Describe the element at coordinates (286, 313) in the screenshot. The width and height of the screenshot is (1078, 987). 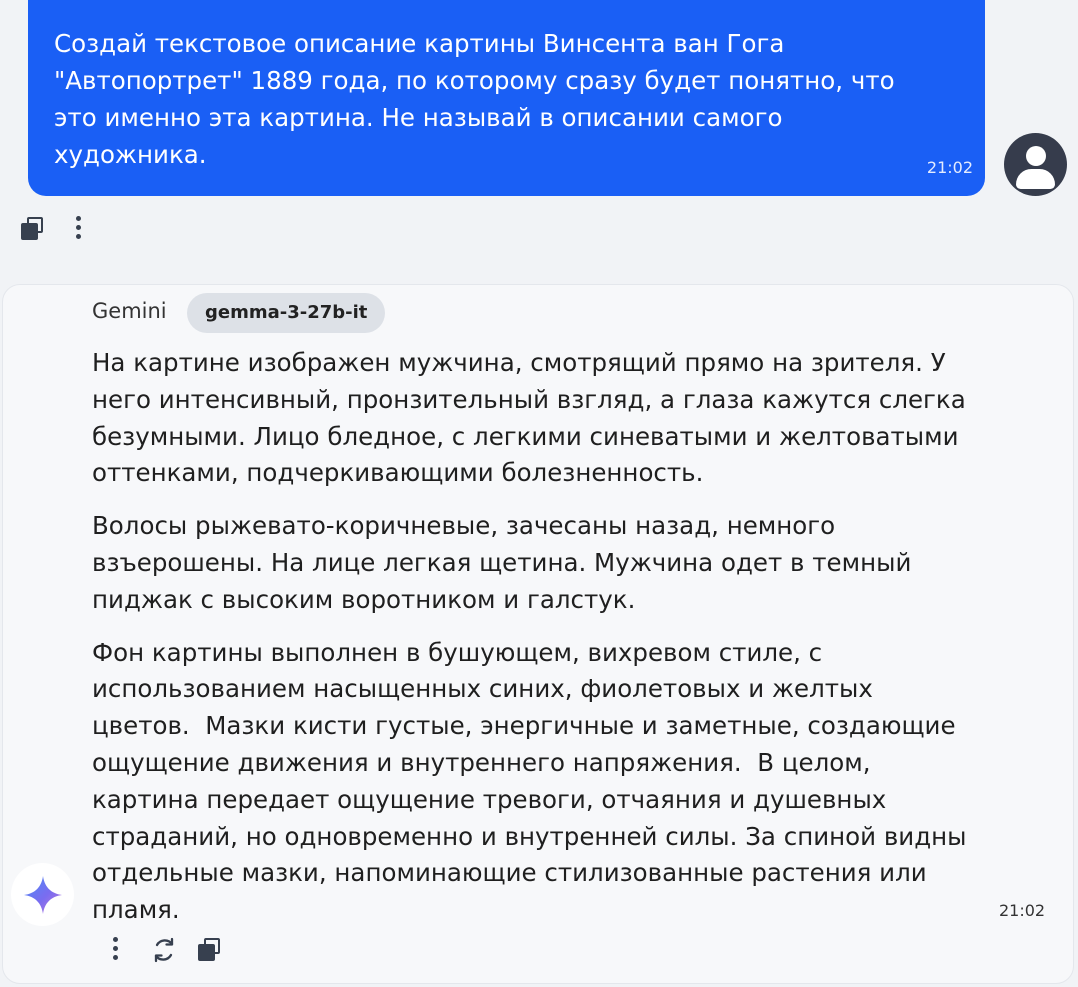
I see `model-badge: gemma-3-27b-it` at that location.